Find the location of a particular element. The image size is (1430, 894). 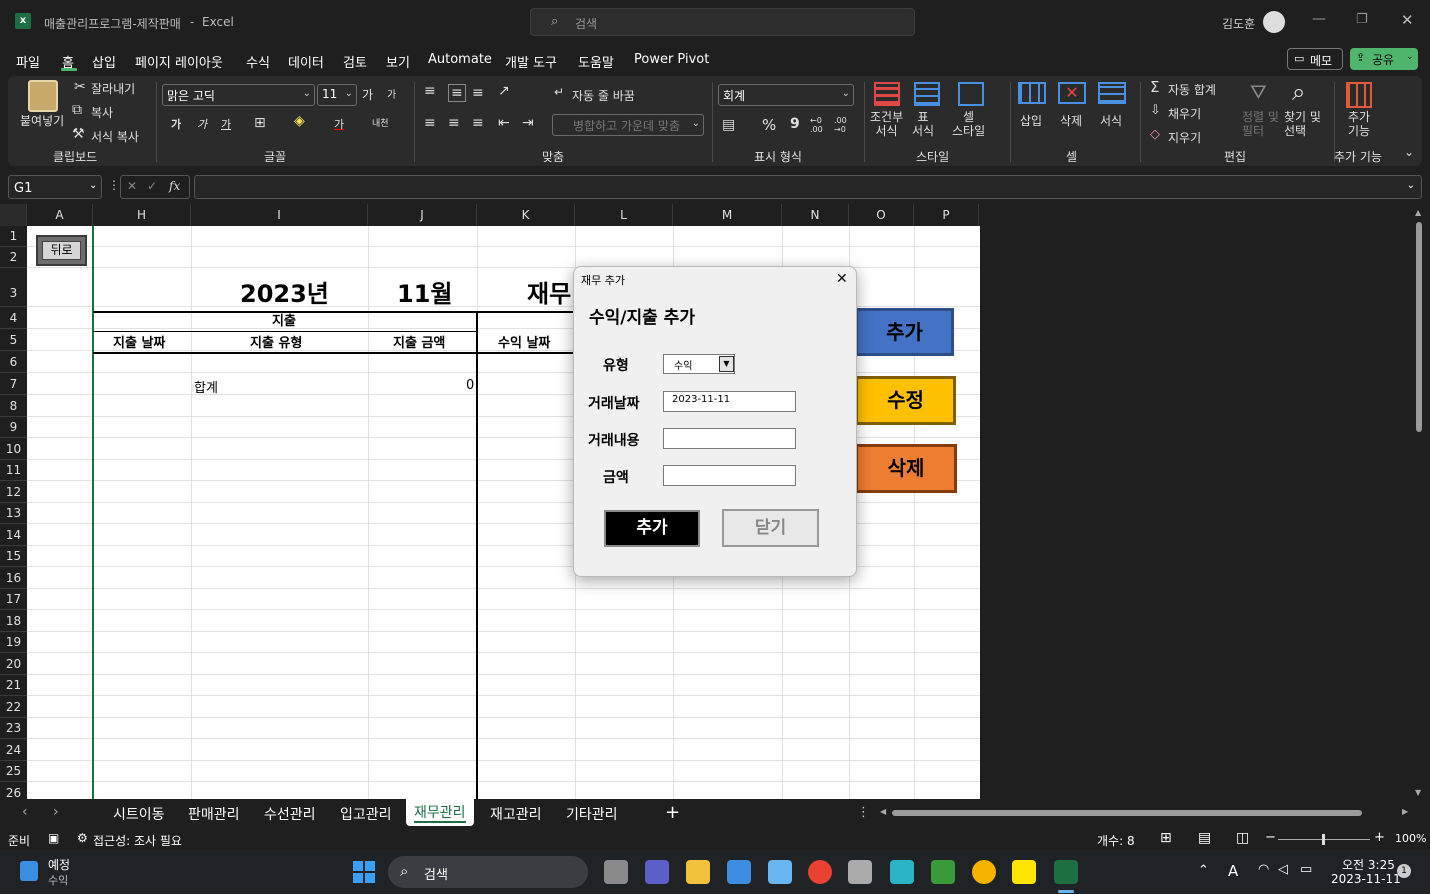

wrap-text-label: 자동 줄 바꿈 is located at coordinates (603, 95).